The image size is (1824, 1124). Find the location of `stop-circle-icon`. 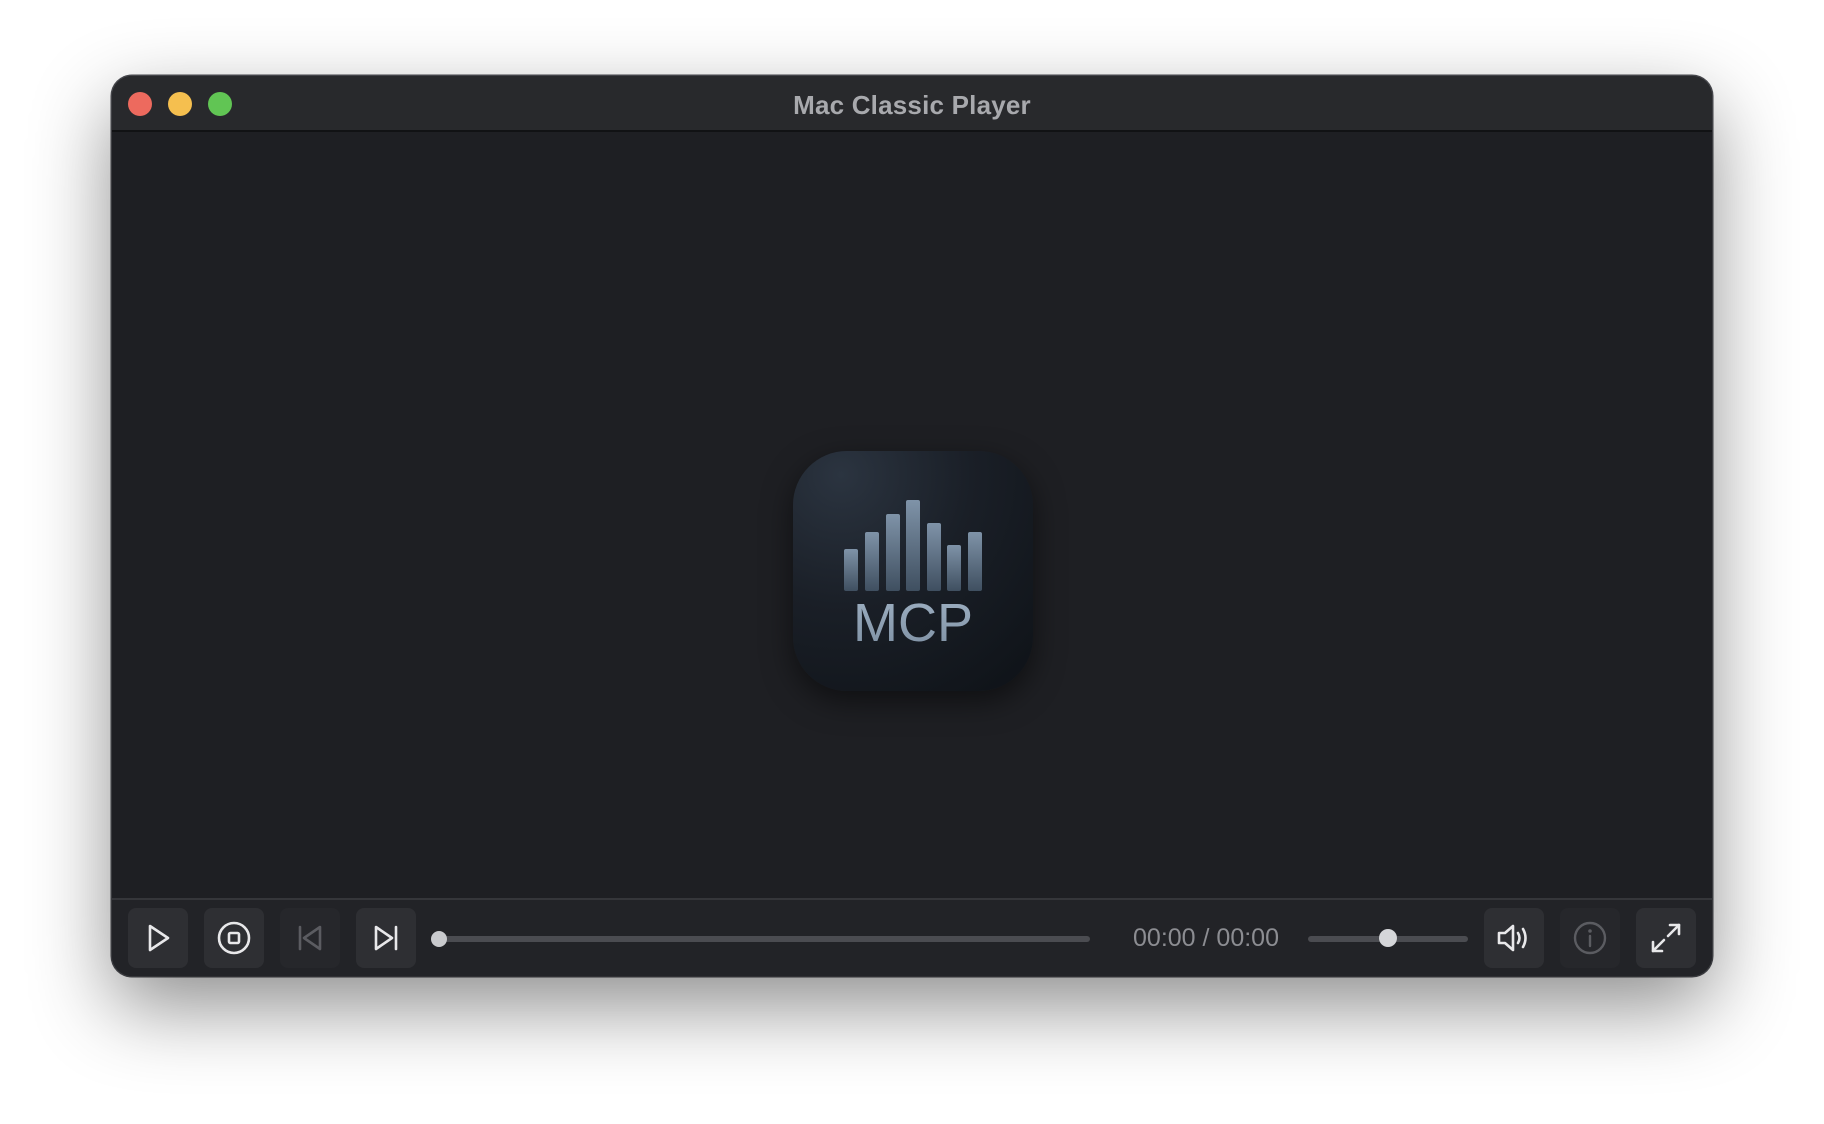

stop-circle-icon is located at coordinates (234, 938).